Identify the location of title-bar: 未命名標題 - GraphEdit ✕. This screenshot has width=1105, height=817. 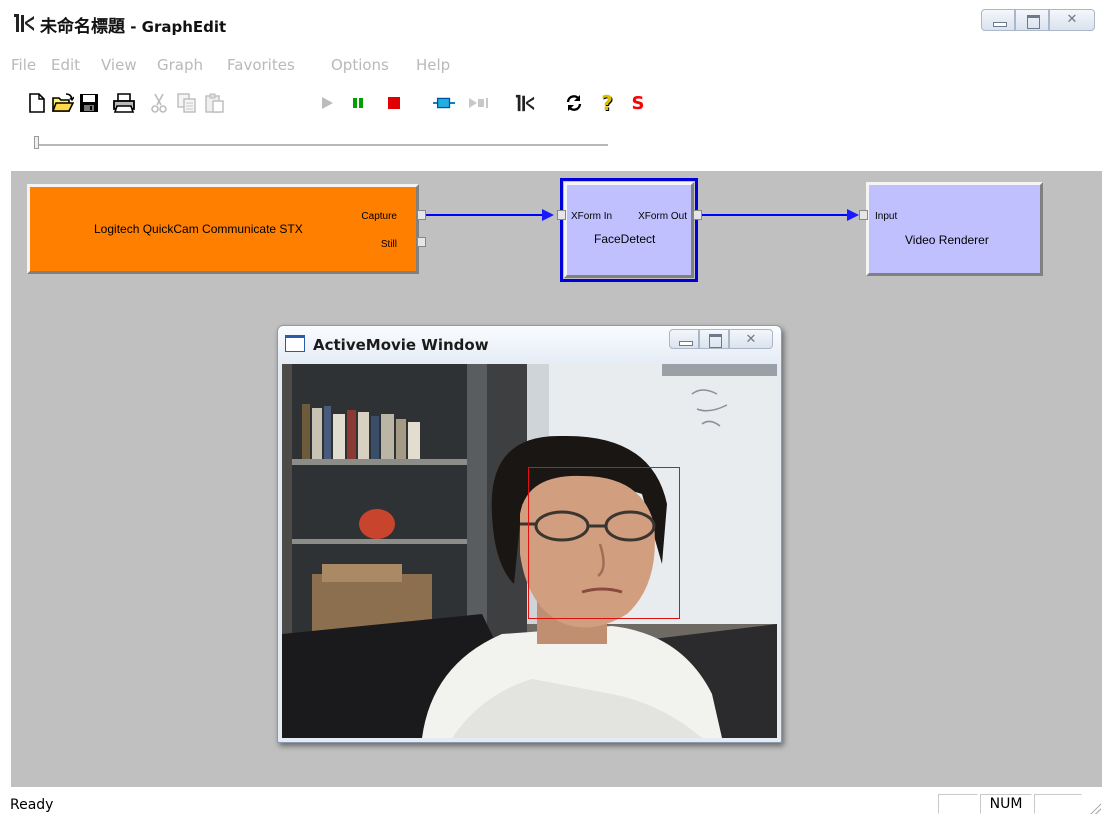
(552, 25).